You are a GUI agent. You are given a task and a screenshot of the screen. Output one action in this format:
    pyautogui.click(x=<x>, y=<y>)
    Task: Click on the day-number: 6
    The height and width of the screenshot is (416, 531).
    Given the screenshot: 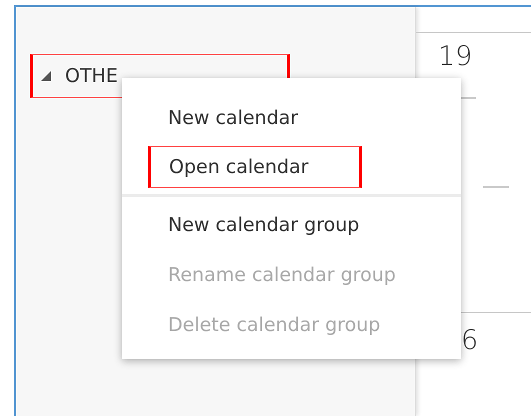 What is the action you would take?
    pyautogui.click(x=469, y=340)
    